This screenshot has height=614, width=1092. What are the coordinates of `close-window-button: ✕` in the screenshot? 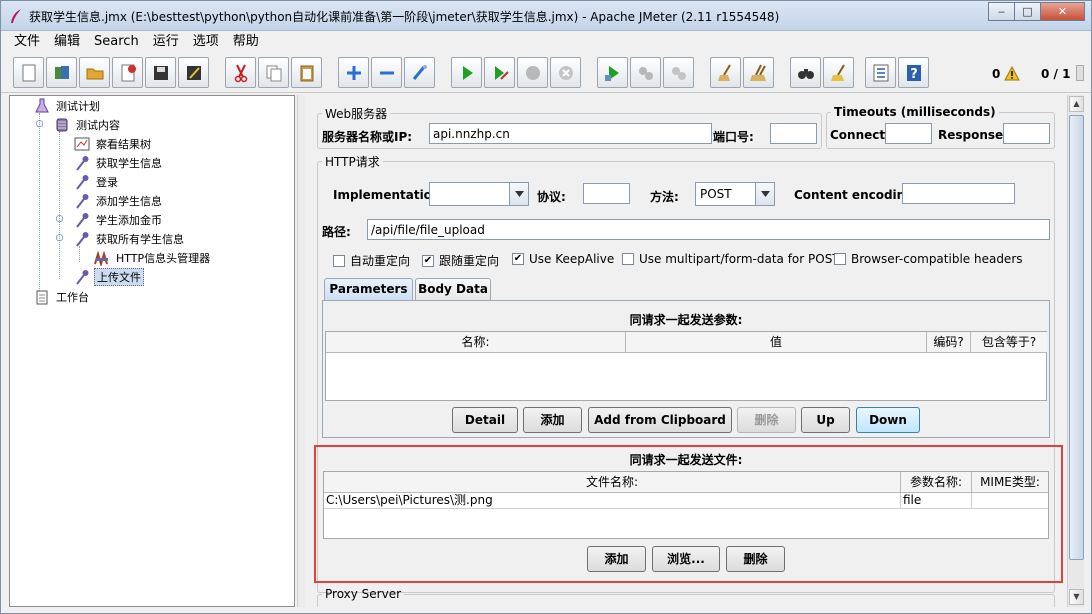 It's located at (1062, 11).